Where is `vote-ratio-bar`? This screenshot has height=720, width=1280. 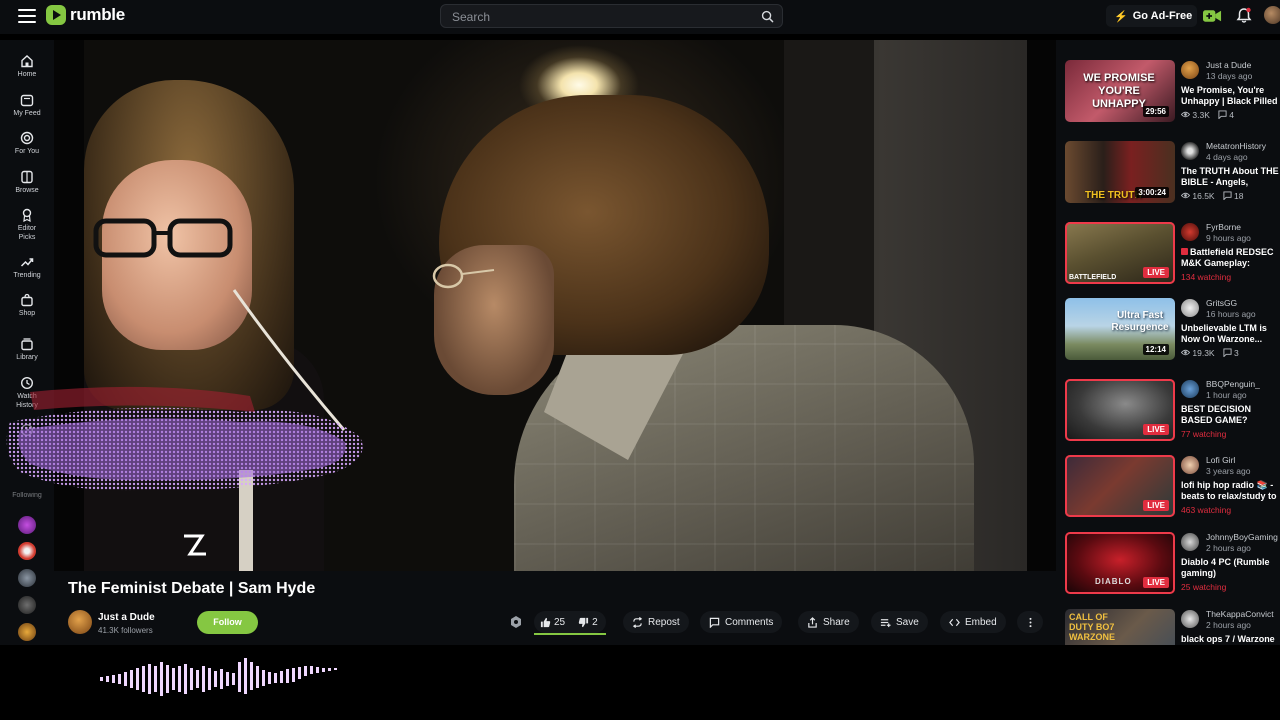
vote-ratio-bar is located at coordinates (570, 634).